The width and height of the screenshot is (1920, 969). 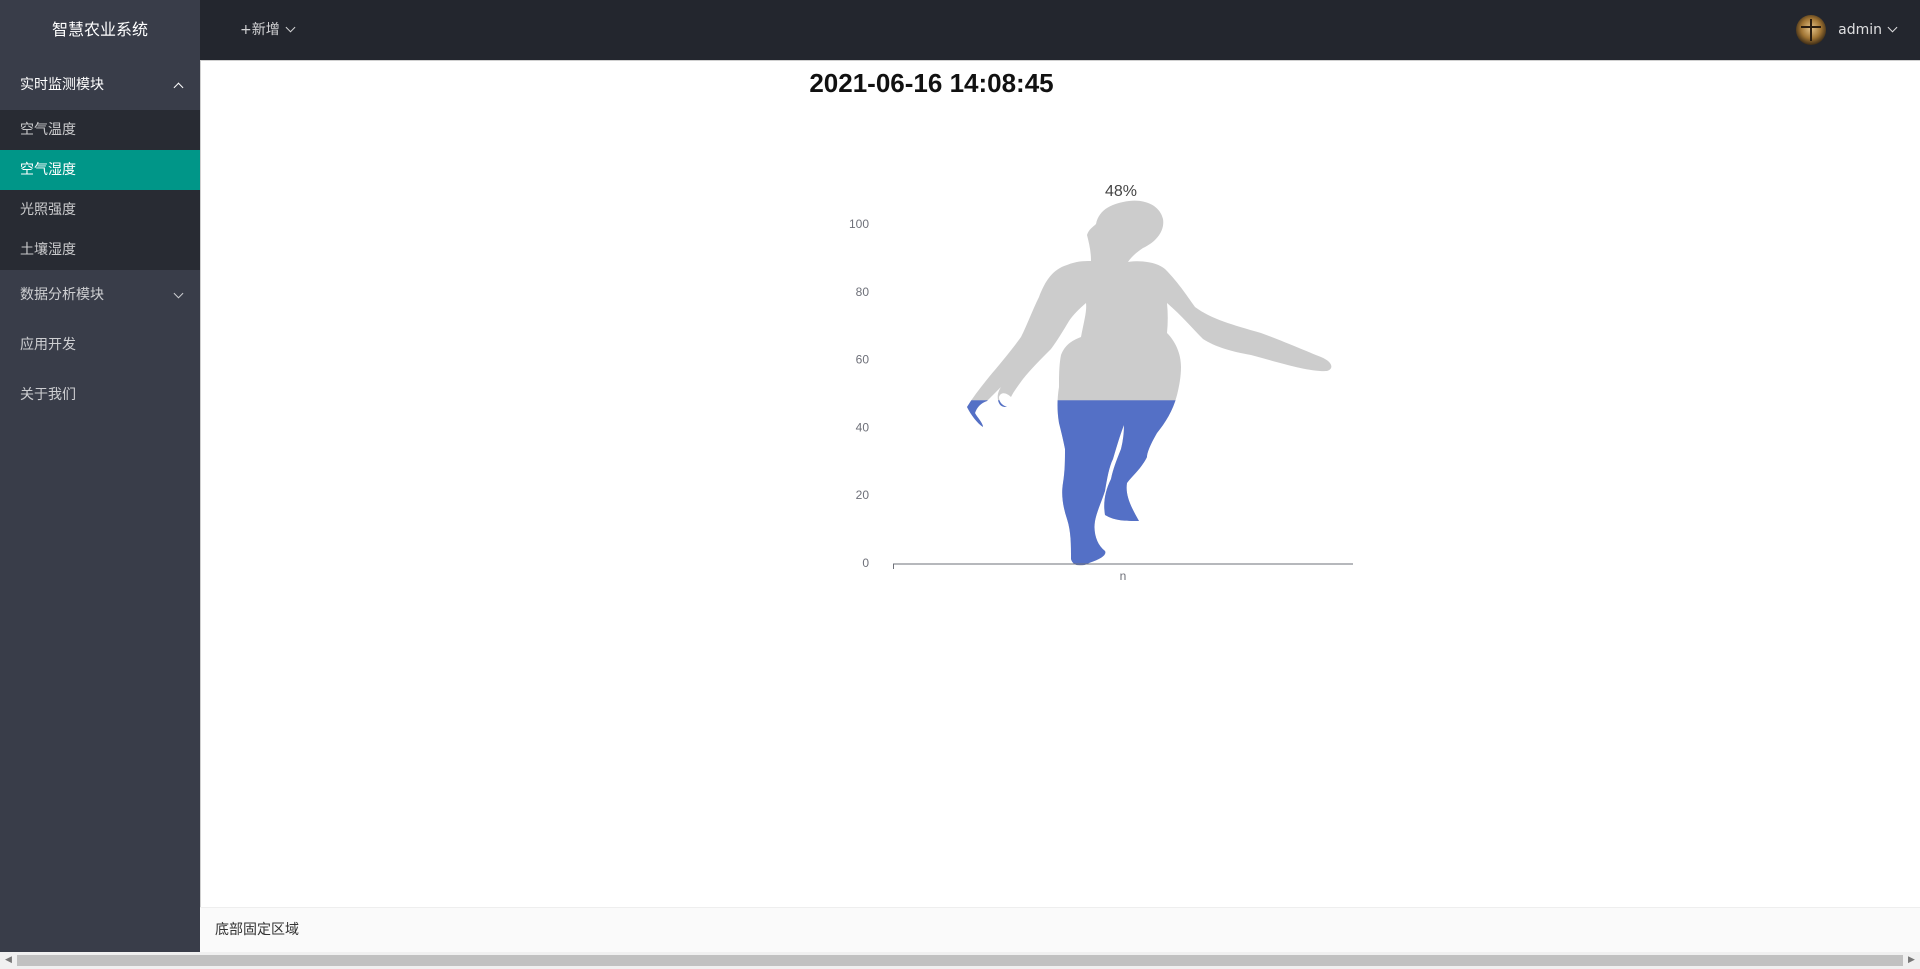 I want to click on nav-item-label: 应用开发, so click(x=48, y=345).